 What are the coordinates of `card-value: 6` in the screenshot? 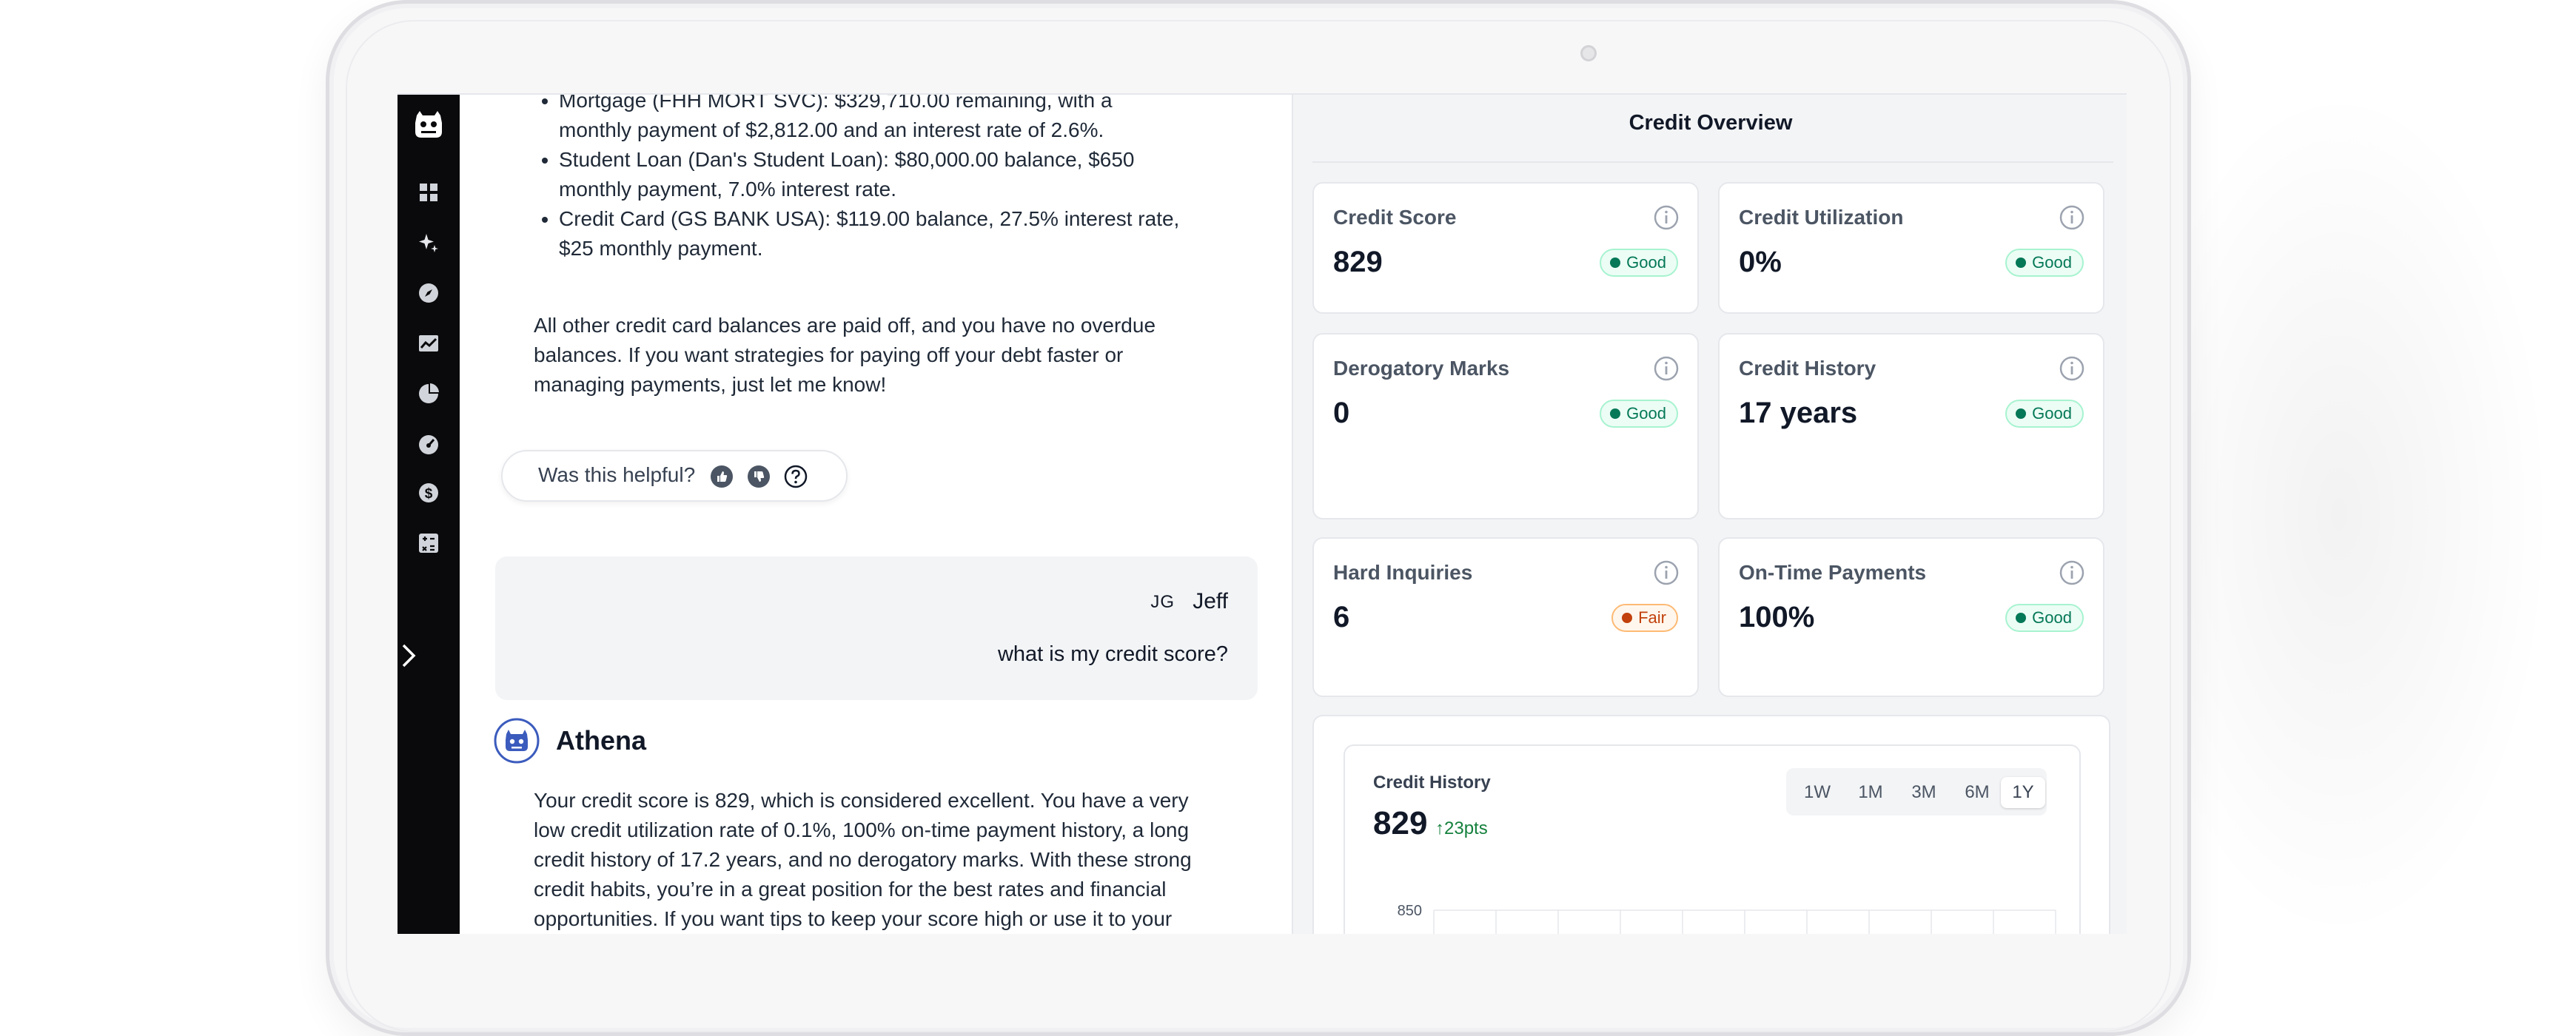 It's located at (1341, 617).